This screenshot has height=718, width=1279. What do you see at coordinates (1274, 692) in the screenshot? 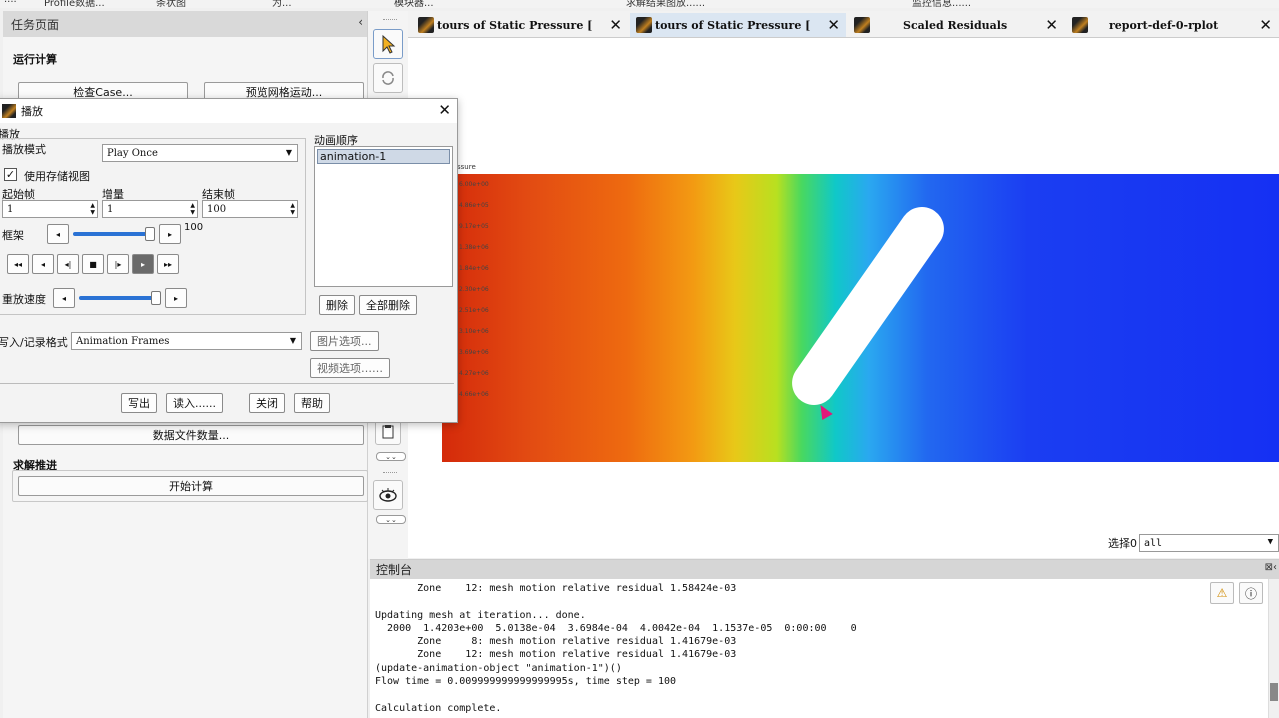
I see `scrollbar-thumb` at bounding box center [1274, 692].